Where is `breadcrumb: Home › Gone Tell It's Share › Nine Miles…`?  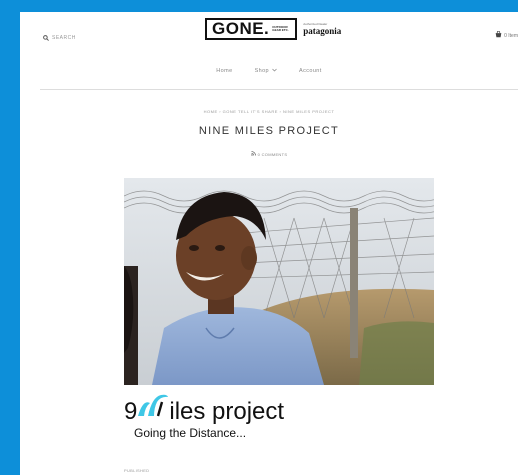
breadcrumb: Home › Gone Tell It's Share › Nine Miles… is located at coordinates (269, 111).